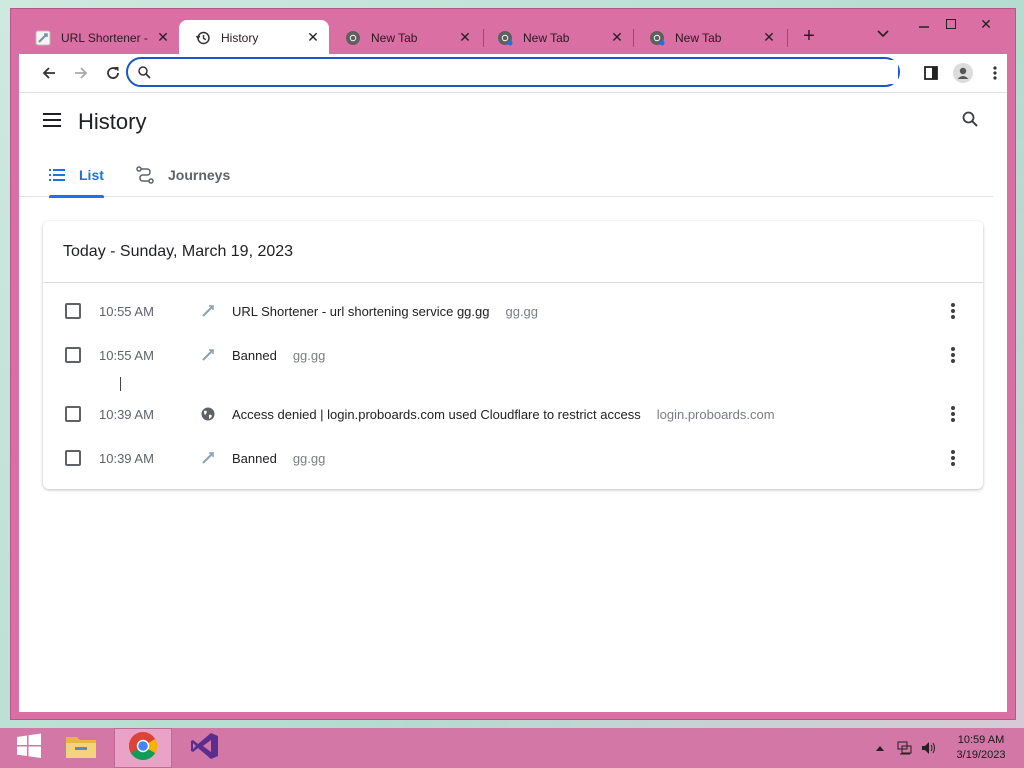 Image resolution: width=1024 pixels, height=768 pixels. Describe the element at coordinates (981, 755) in the screenshot. I see `clock-date: 3/19/2023` at that location.